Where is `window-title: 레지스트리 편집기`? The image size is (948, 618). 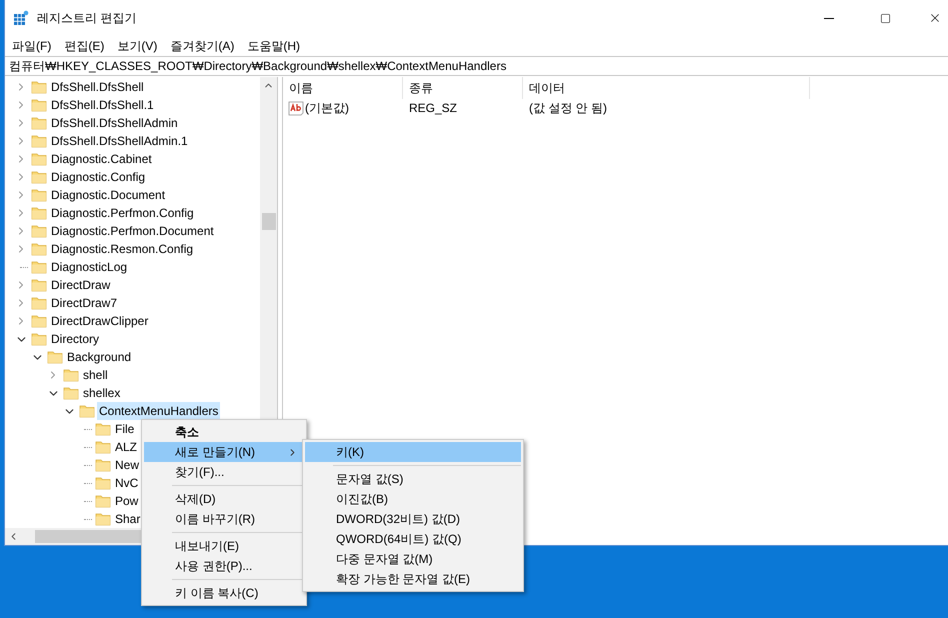
window-title: 레지스트리 편집기 is located at coordinates (86, 18).